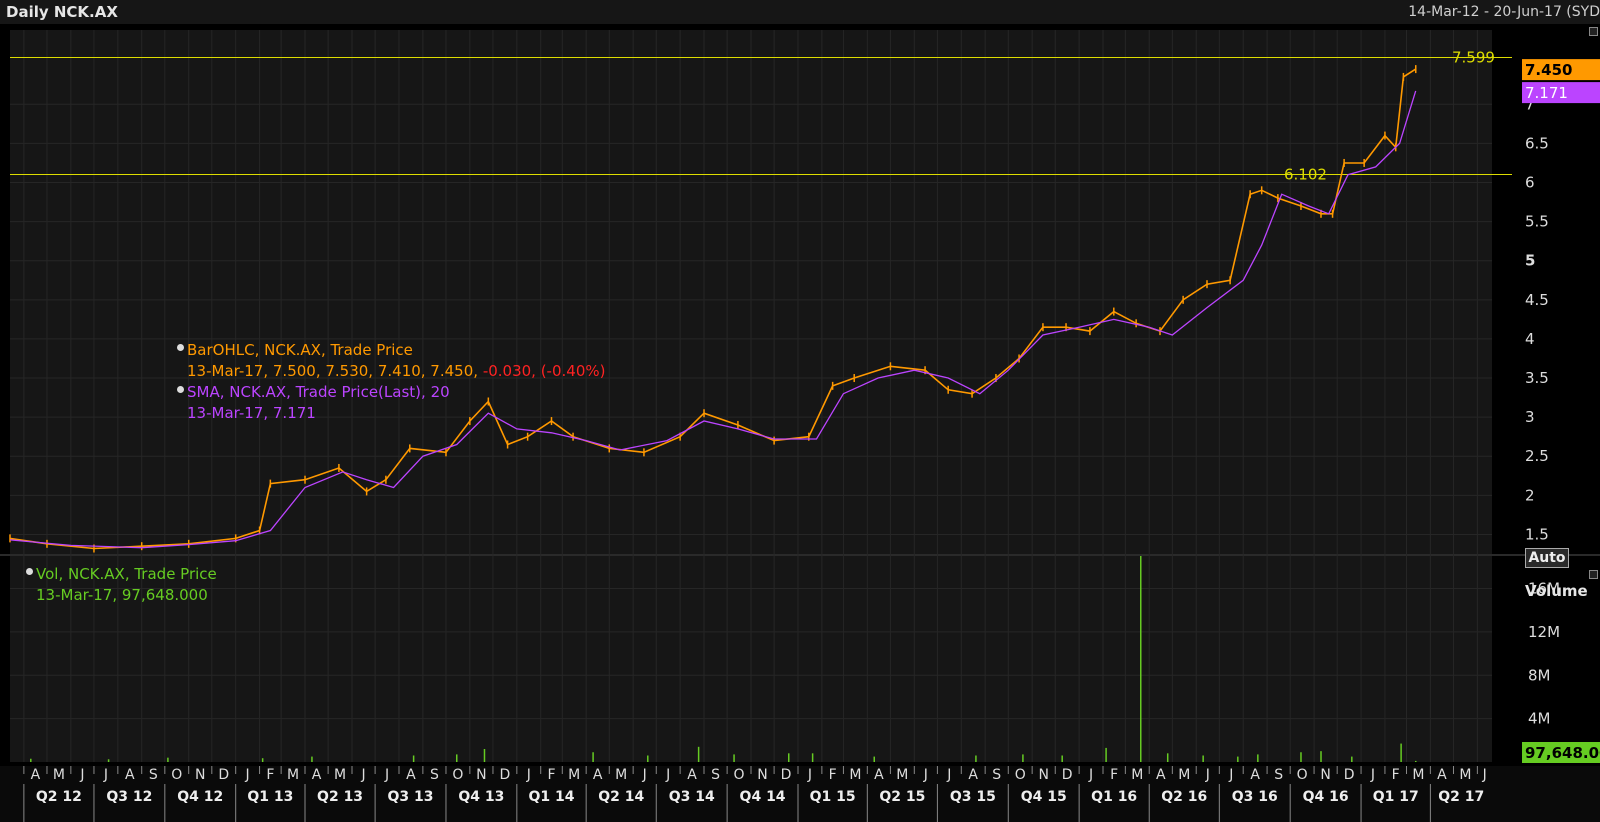  What do you see at coordinates (1326, 797) in the screenshot?
I see `quarter-label: Q4 16` at bounding box center [1326, 797].